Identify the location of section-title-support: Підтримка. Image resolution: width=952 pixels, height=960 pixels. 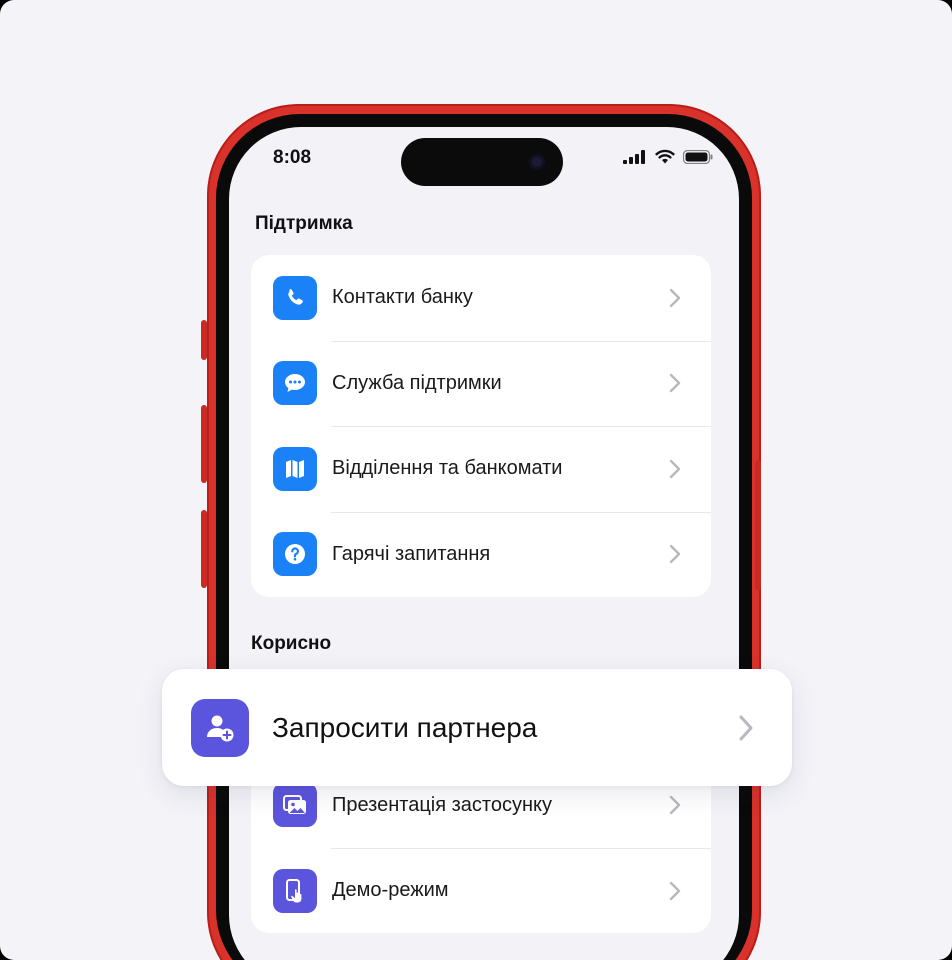
(304, 223).